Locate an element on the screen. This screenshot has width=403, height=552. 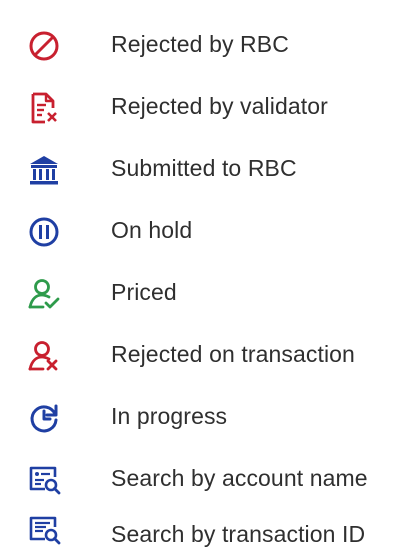
search-document-icon is located at coordinates (44, 480).